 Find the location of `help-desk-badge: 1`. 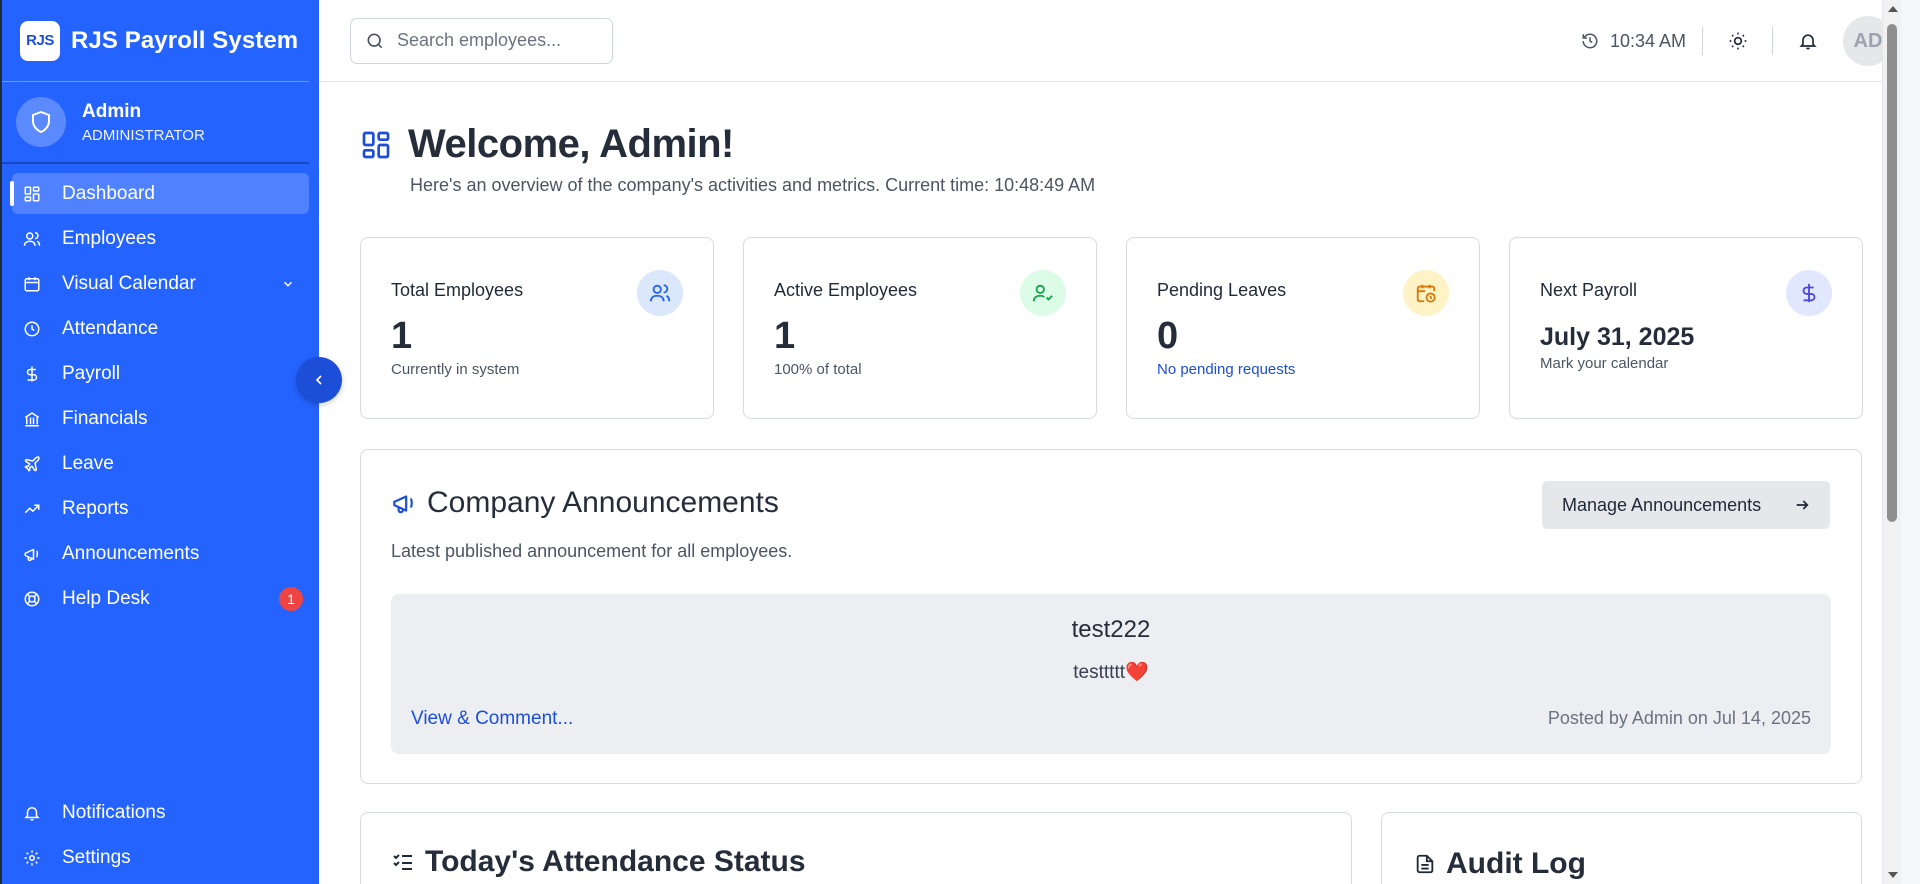

help-desk-badge: 1 is located at coordinates (291, 599).